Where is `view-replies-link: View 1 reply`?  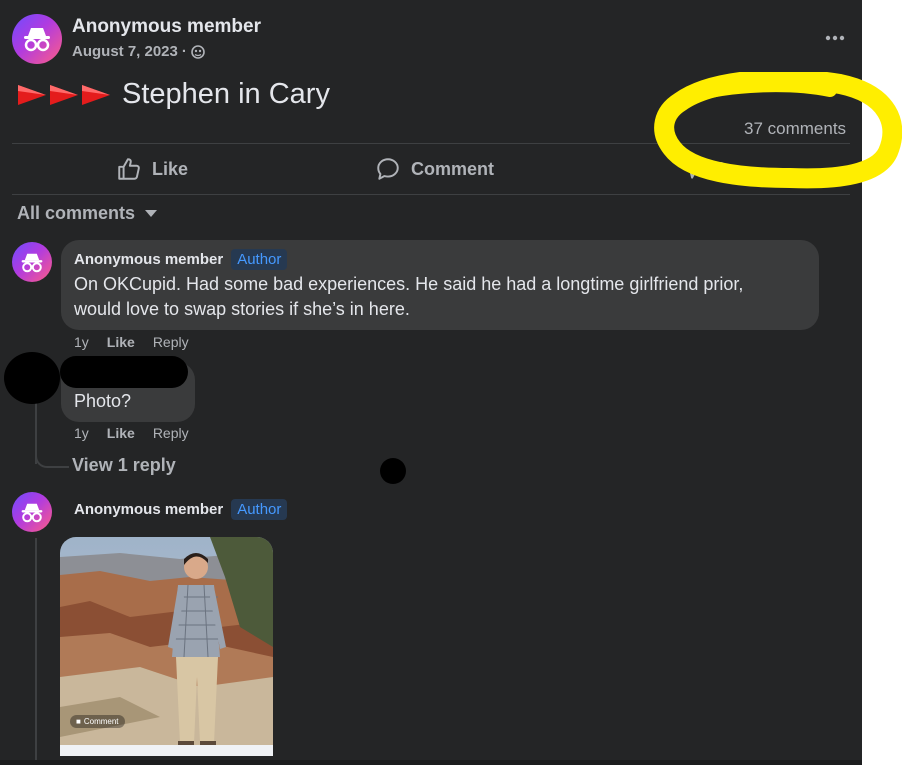 view-replies-link: View 1 reply is located at coordinates (124, 465).